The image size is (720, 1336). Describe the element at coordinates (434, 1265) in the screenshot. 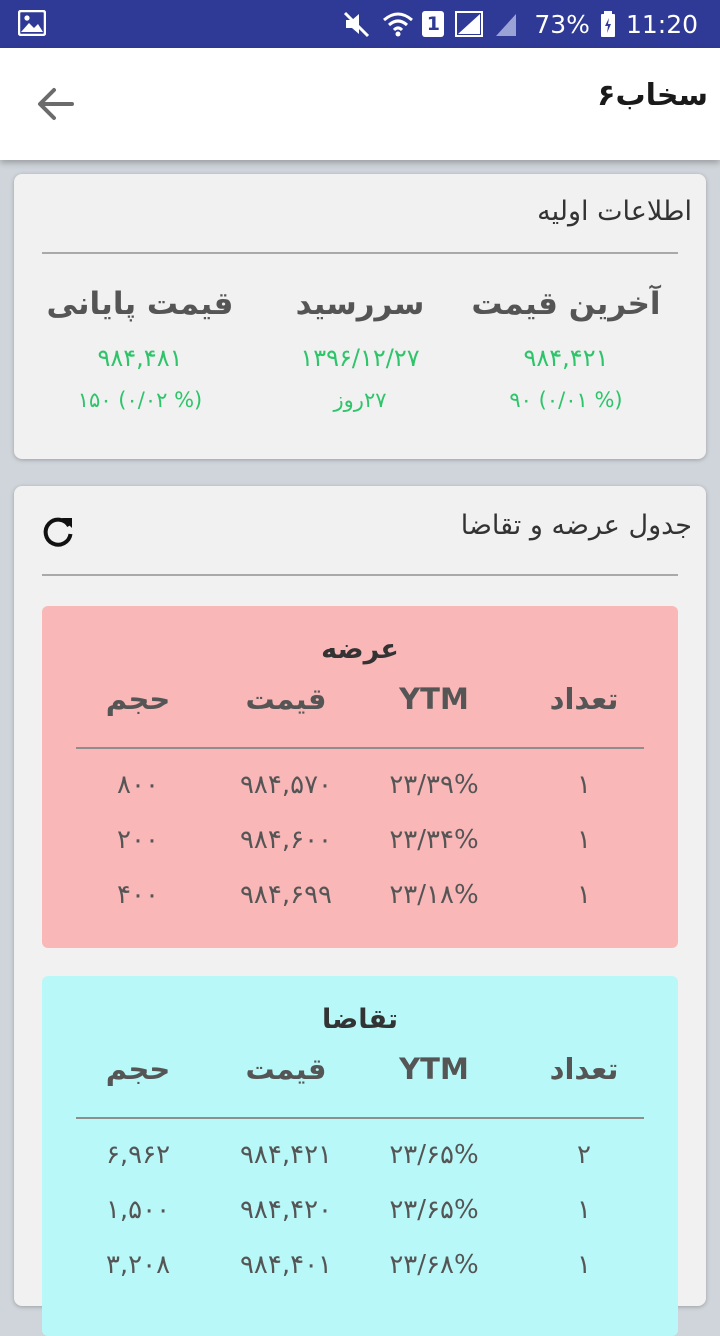

I see `row-ytm: ۲۳/۶۸%` at that location.